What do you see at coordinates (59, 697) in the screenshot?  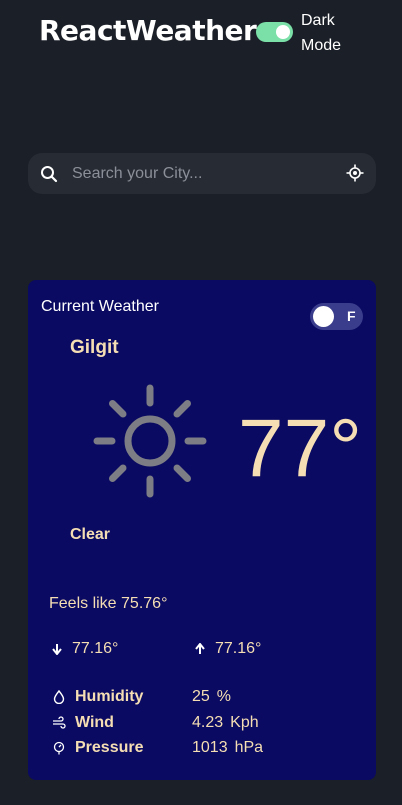 I see `droplet-icon` at bounding box center [59, 697].